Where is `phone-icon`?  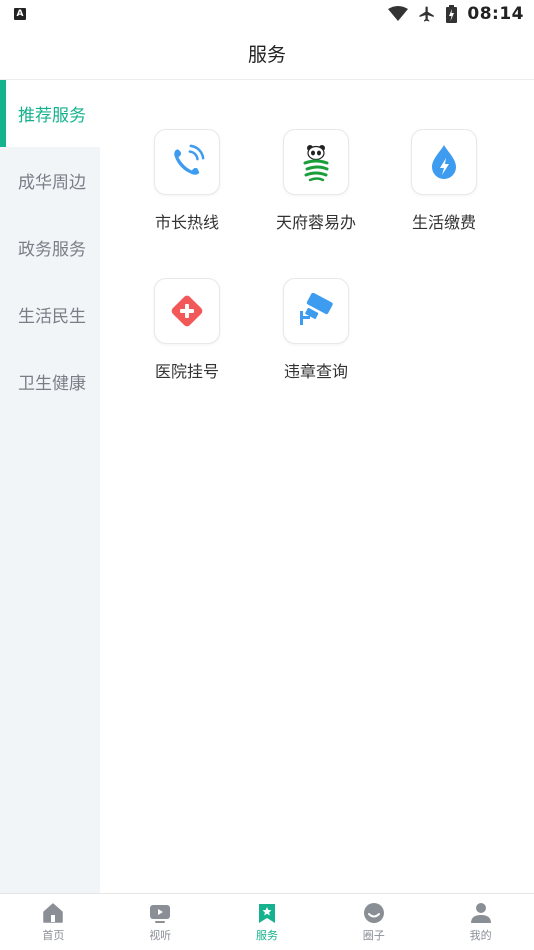
phone-icon is located at coordinates (189, 159).